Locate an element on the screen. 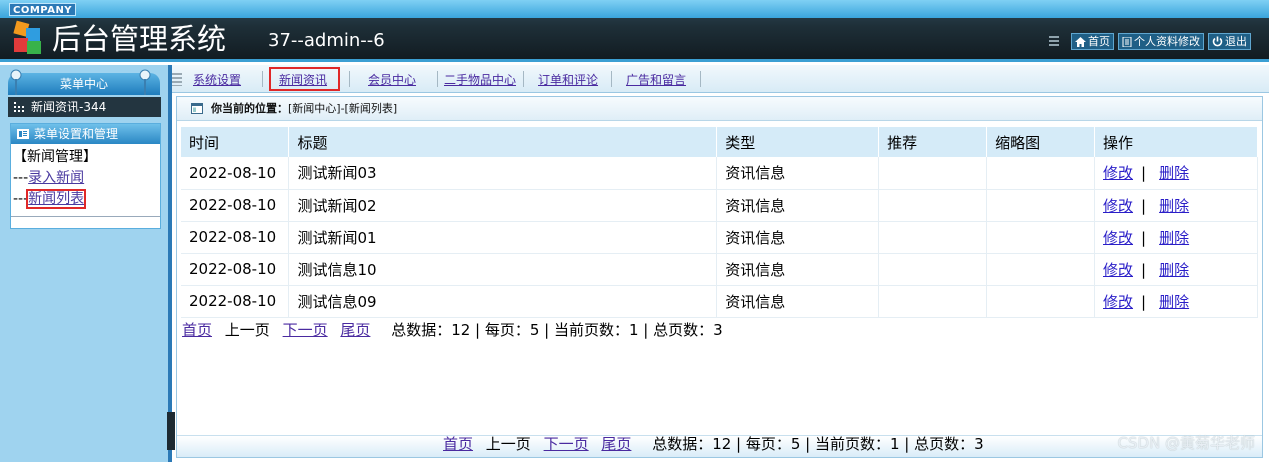  panel-body: 【新闻管理】 ---录入新闻 ---新闻列表 is located at coordinates (85, 178).